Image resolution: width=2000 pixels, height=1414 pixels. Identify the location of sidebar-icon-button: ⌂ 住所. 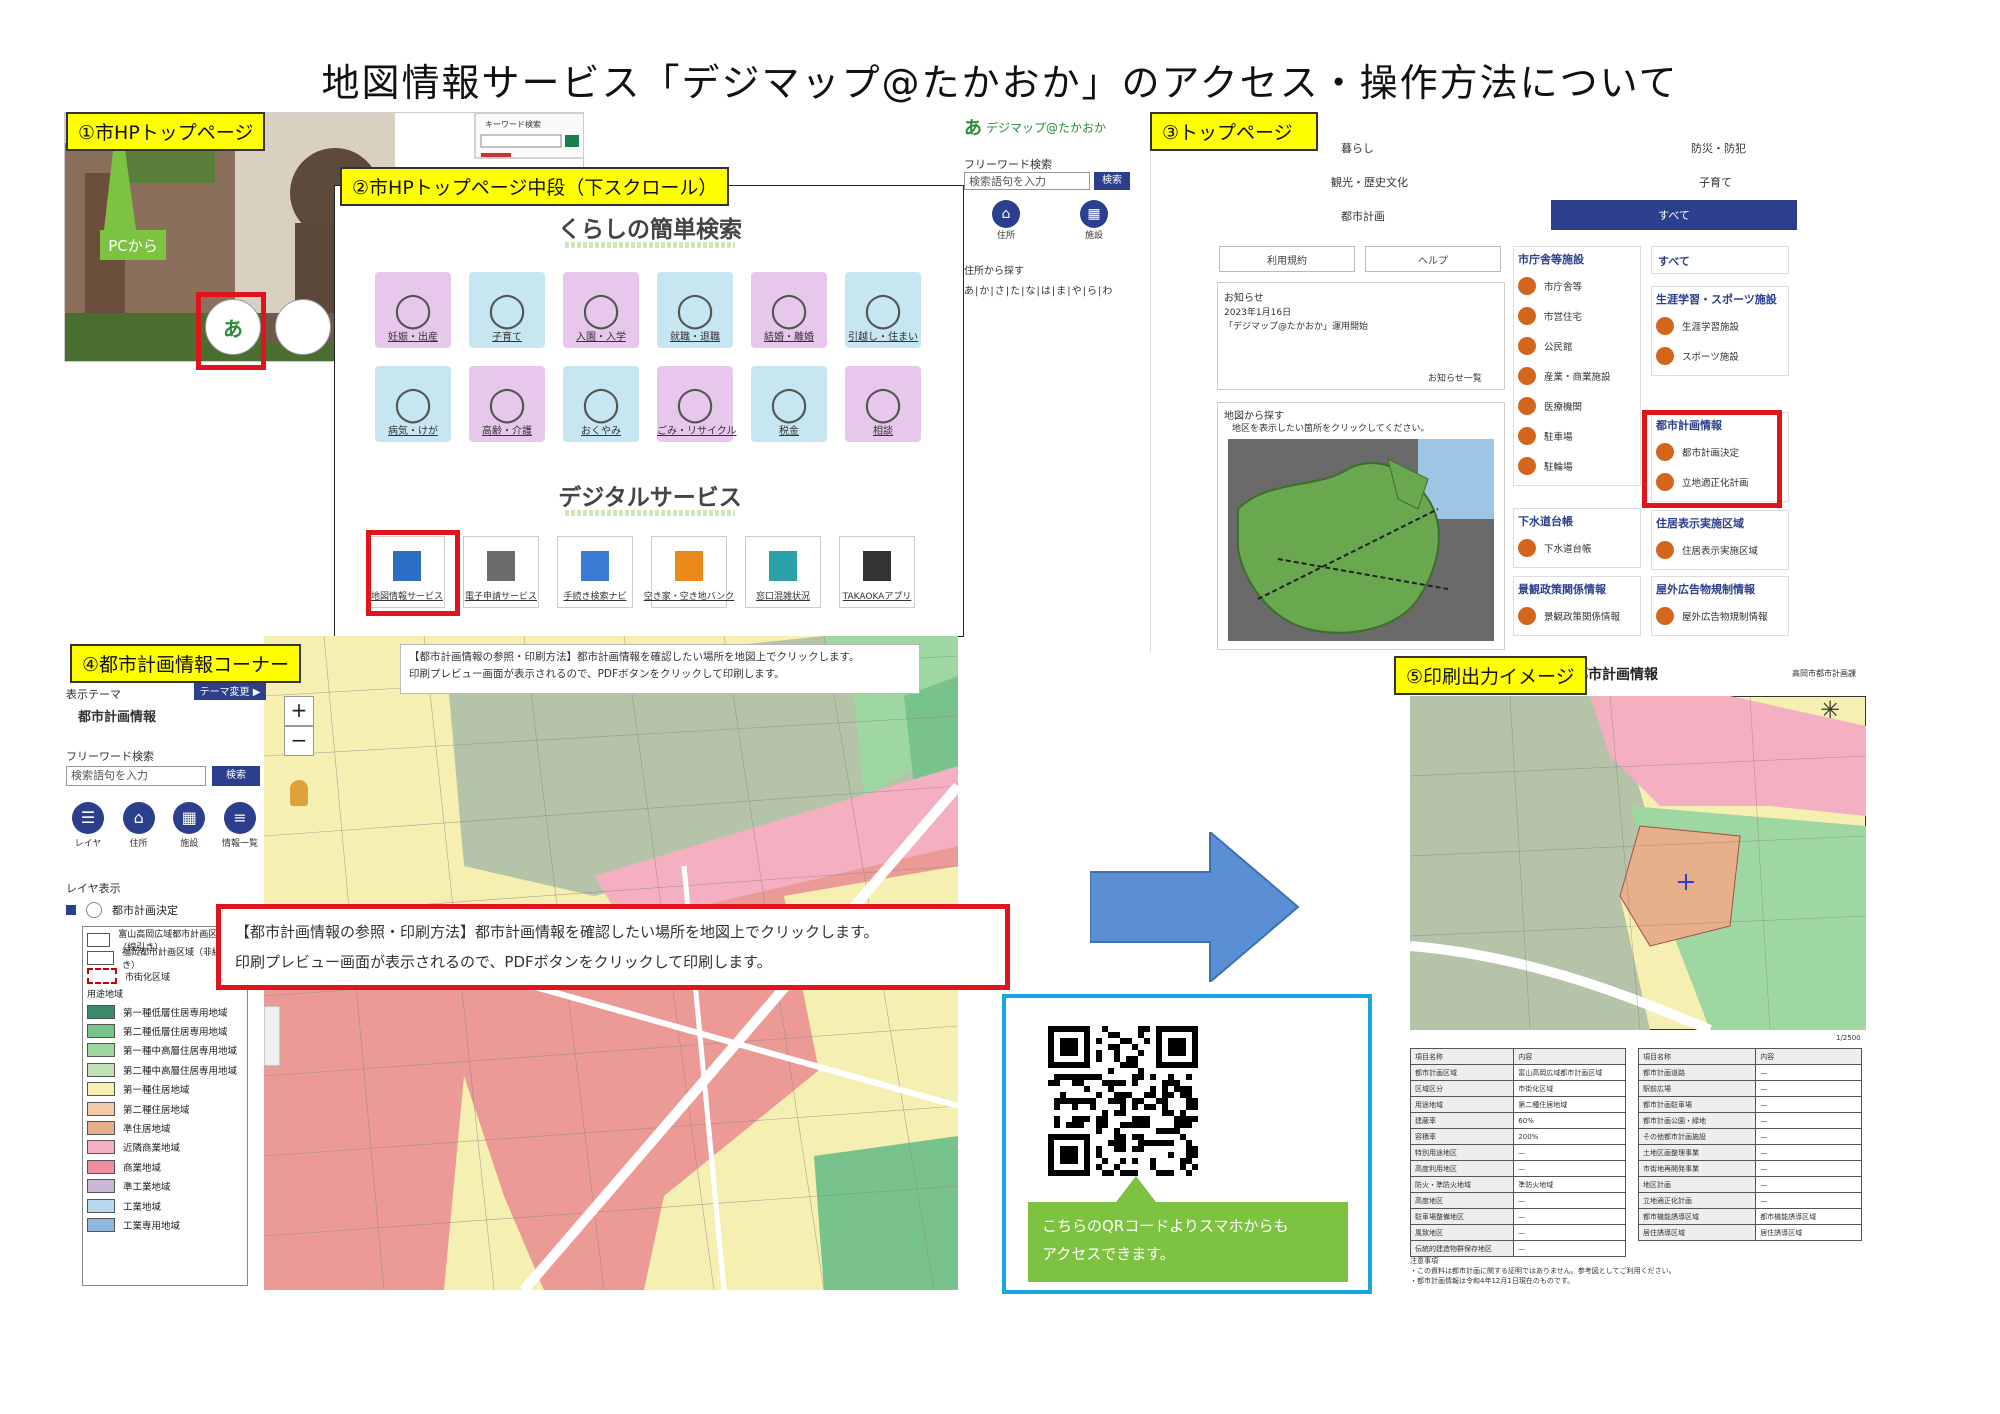
(139, 827).